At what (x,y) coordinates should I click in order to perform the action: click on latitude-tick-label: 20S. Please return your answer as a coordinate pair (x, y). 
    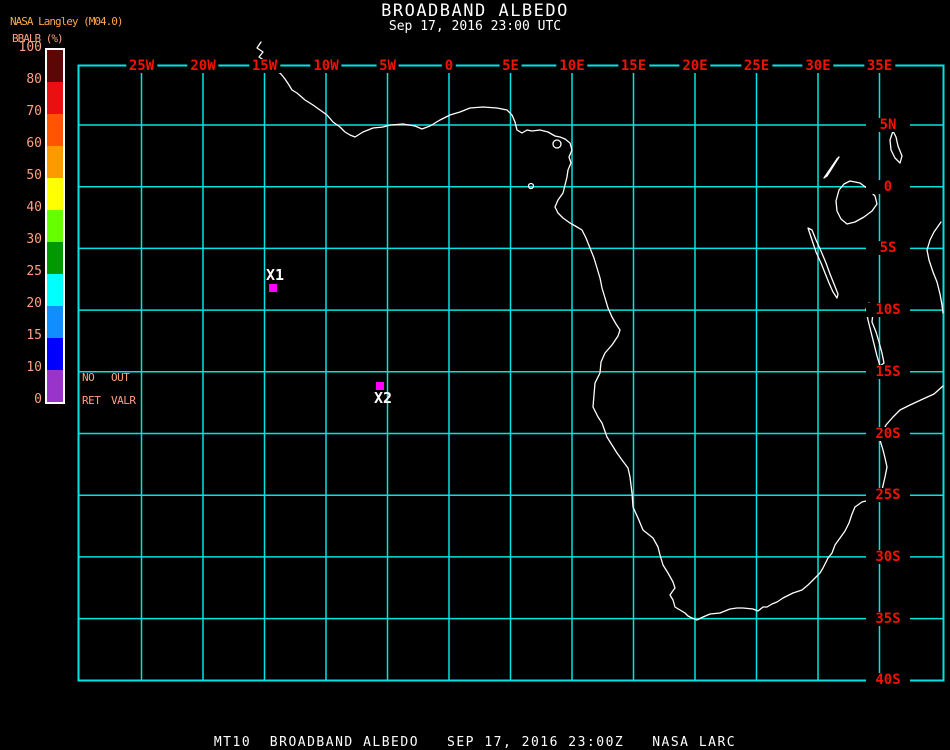
    Looking at the image, I should click on (888, 434).